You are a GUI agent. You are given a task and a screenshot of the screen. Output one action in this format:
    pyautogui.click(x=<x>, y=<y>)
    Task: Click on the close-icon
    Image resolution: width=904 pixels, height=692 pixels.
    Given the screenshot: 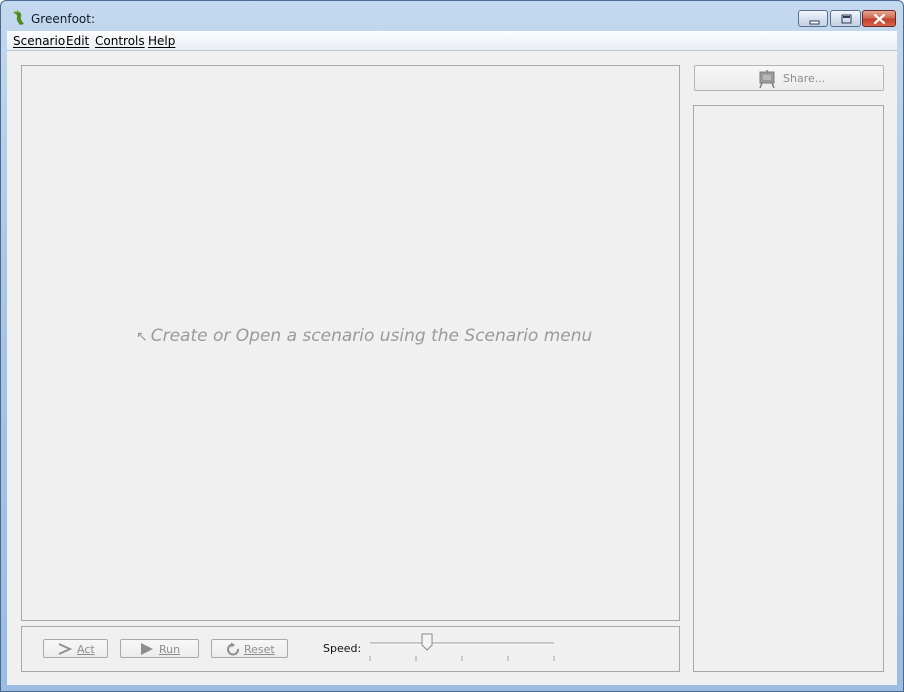 What is the action you would take?
    pyautogui.click(x=879, y=19)
    